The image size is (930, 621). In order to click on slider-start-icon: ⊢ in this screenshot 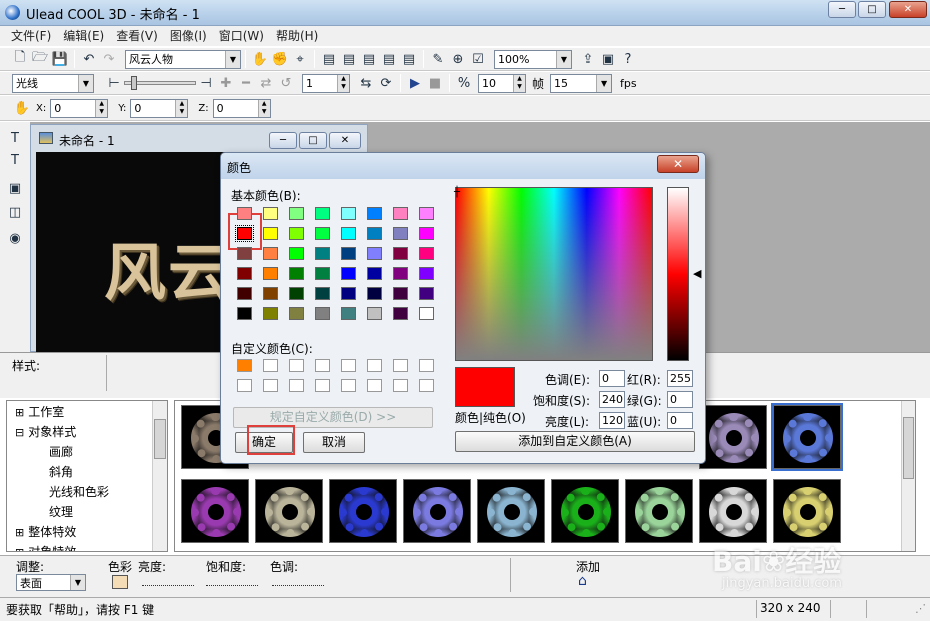, I will do `click(114, 83)`.